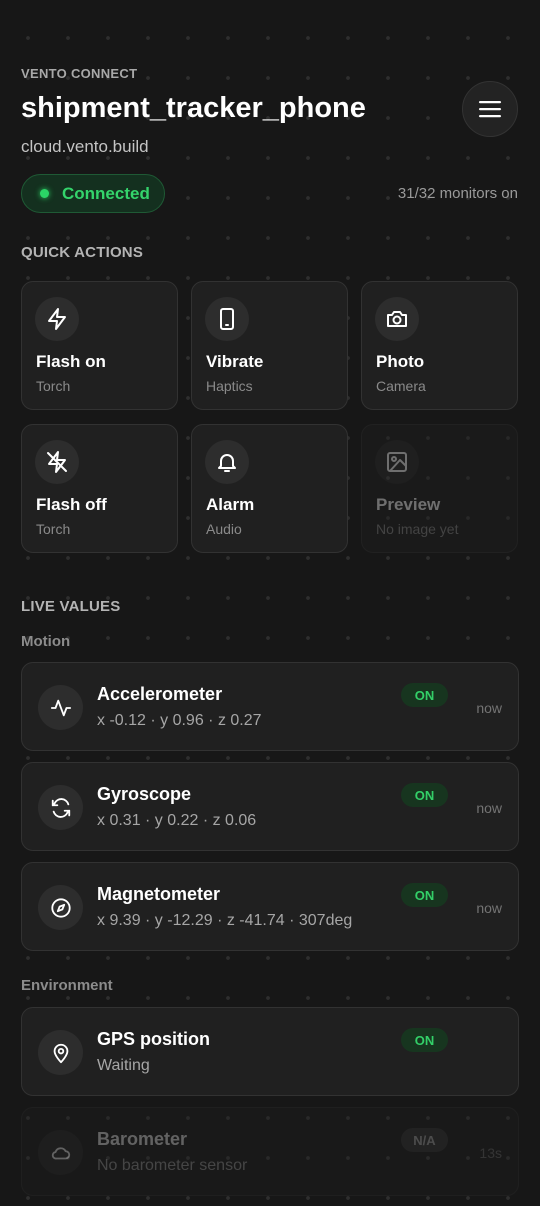 This screenshot has height=1206, width=540. What do you see at coordinates (439, 345) in the screenshot?
I see `action-photo: Photo Camera` at bounding box center [439, 345].